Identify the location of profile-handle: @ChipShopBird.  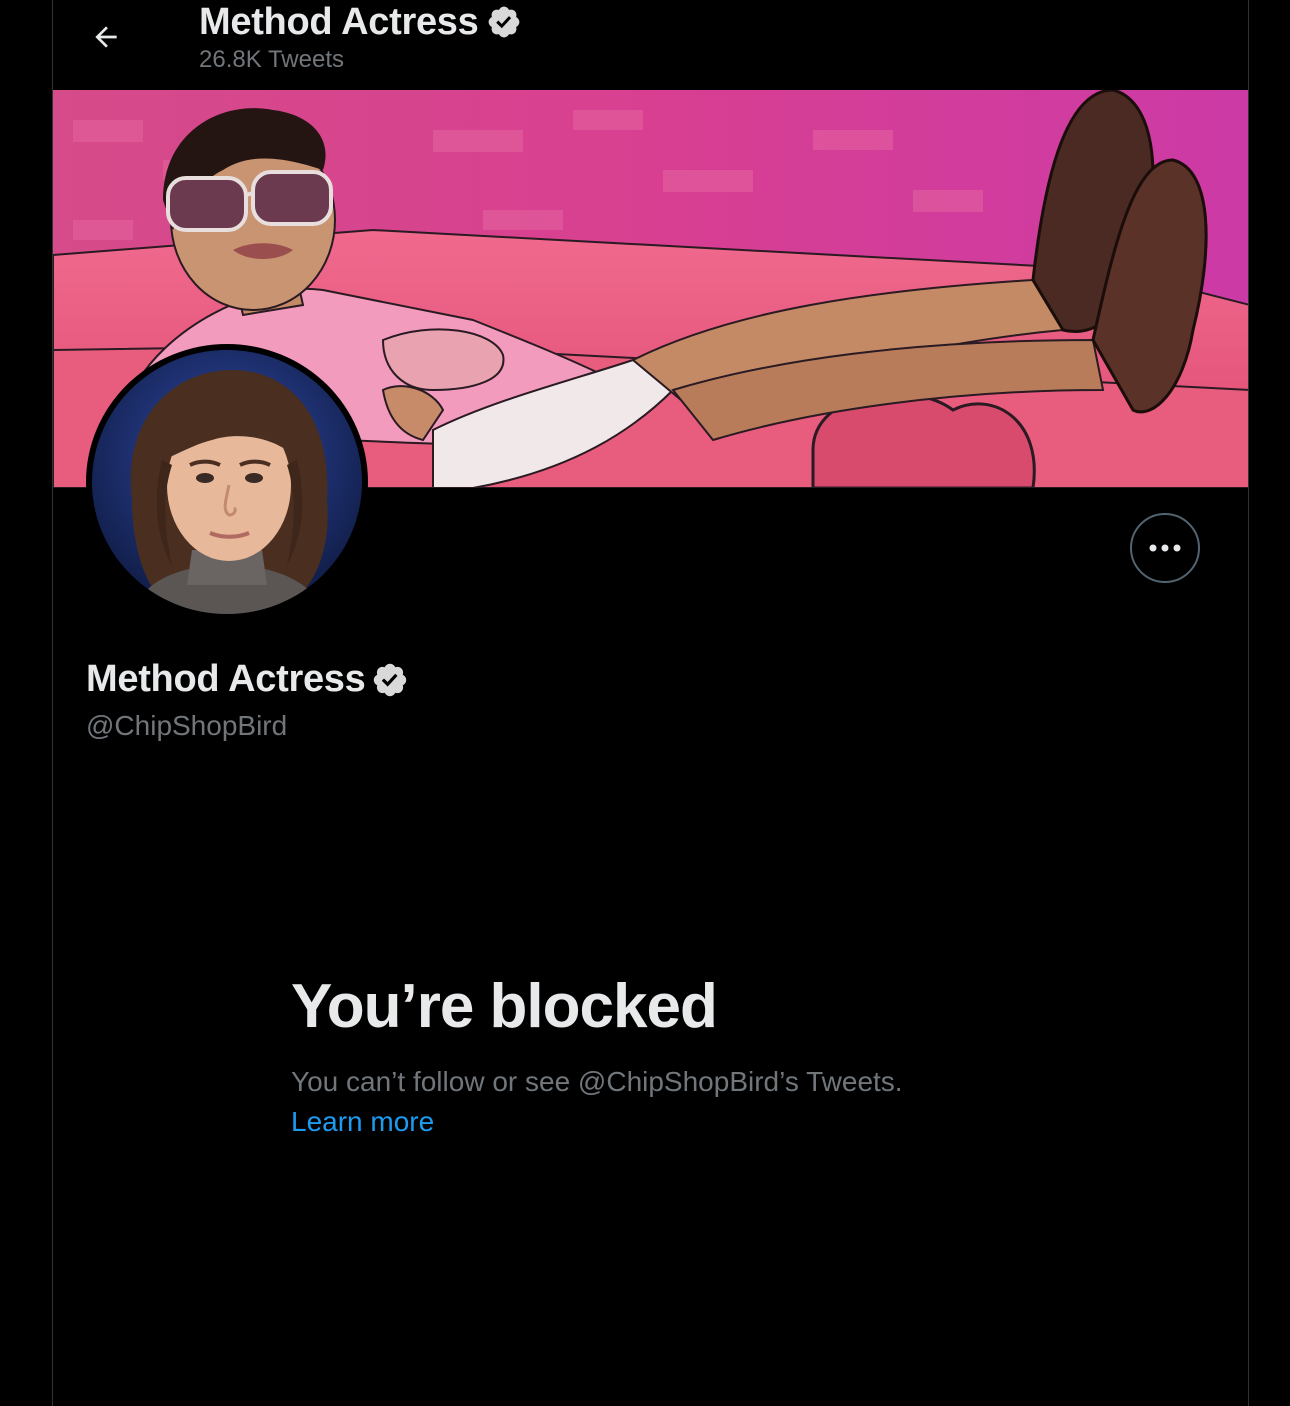
(187, 725).